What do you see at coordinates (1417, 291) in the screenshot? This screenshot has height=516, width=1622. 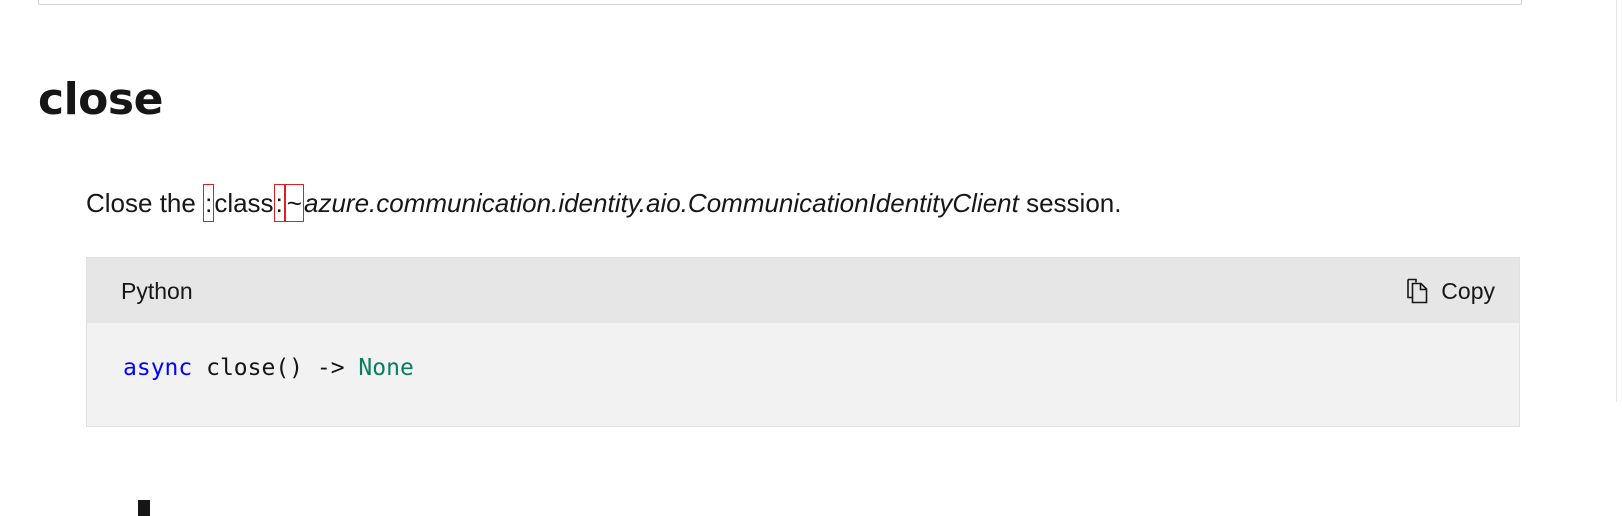 I see `copy-icon` at bounding box center [1417, 291].